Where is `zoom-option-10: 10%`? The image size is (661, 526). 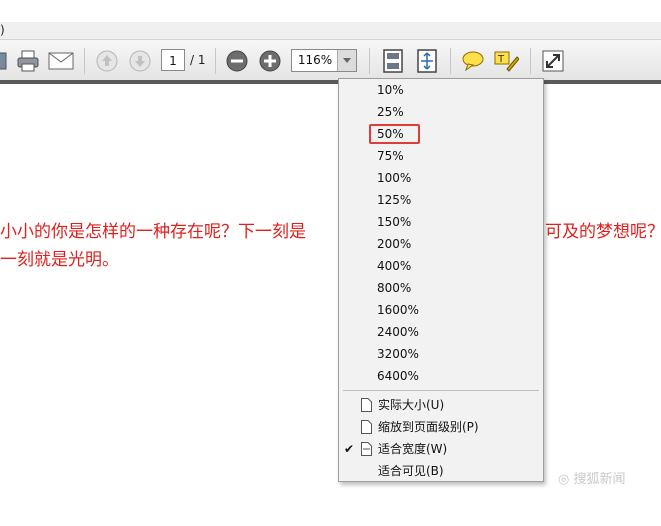 zoom-option-10: 10% is located at coordinates (441, 90).